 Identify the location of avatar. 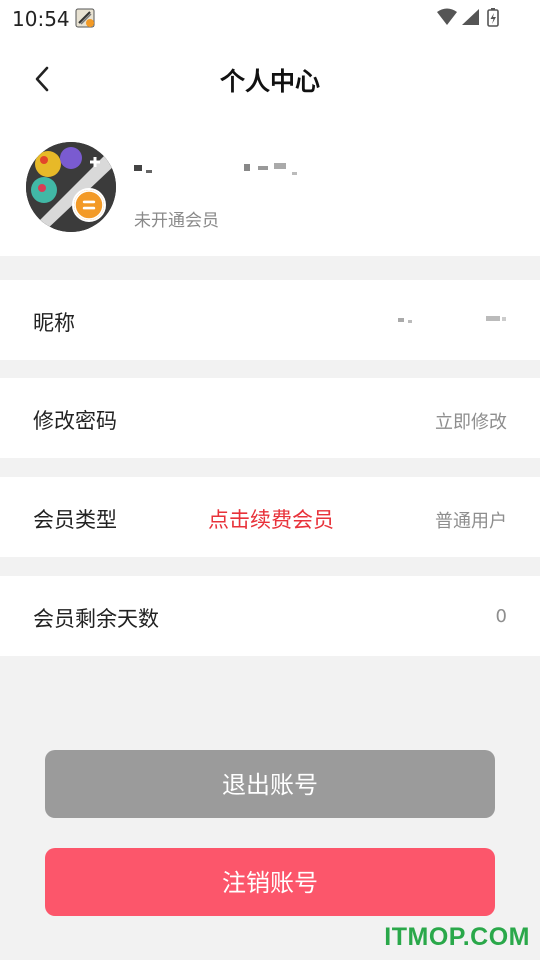
(71, 187).